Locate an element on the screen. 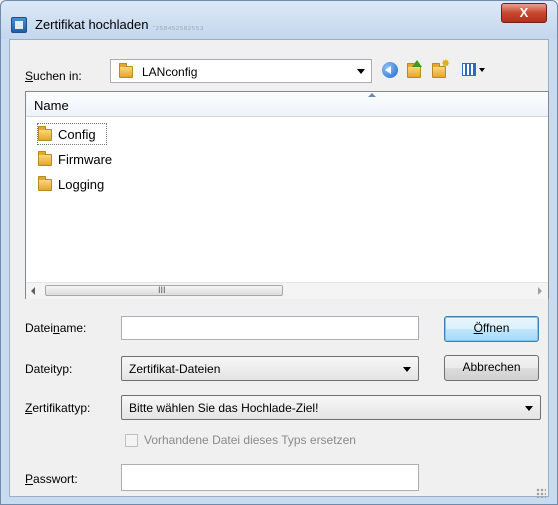 The width and height of the screenshot is (558, 505). filetype-label: Dateityp: is located at coordinates (49, 369).